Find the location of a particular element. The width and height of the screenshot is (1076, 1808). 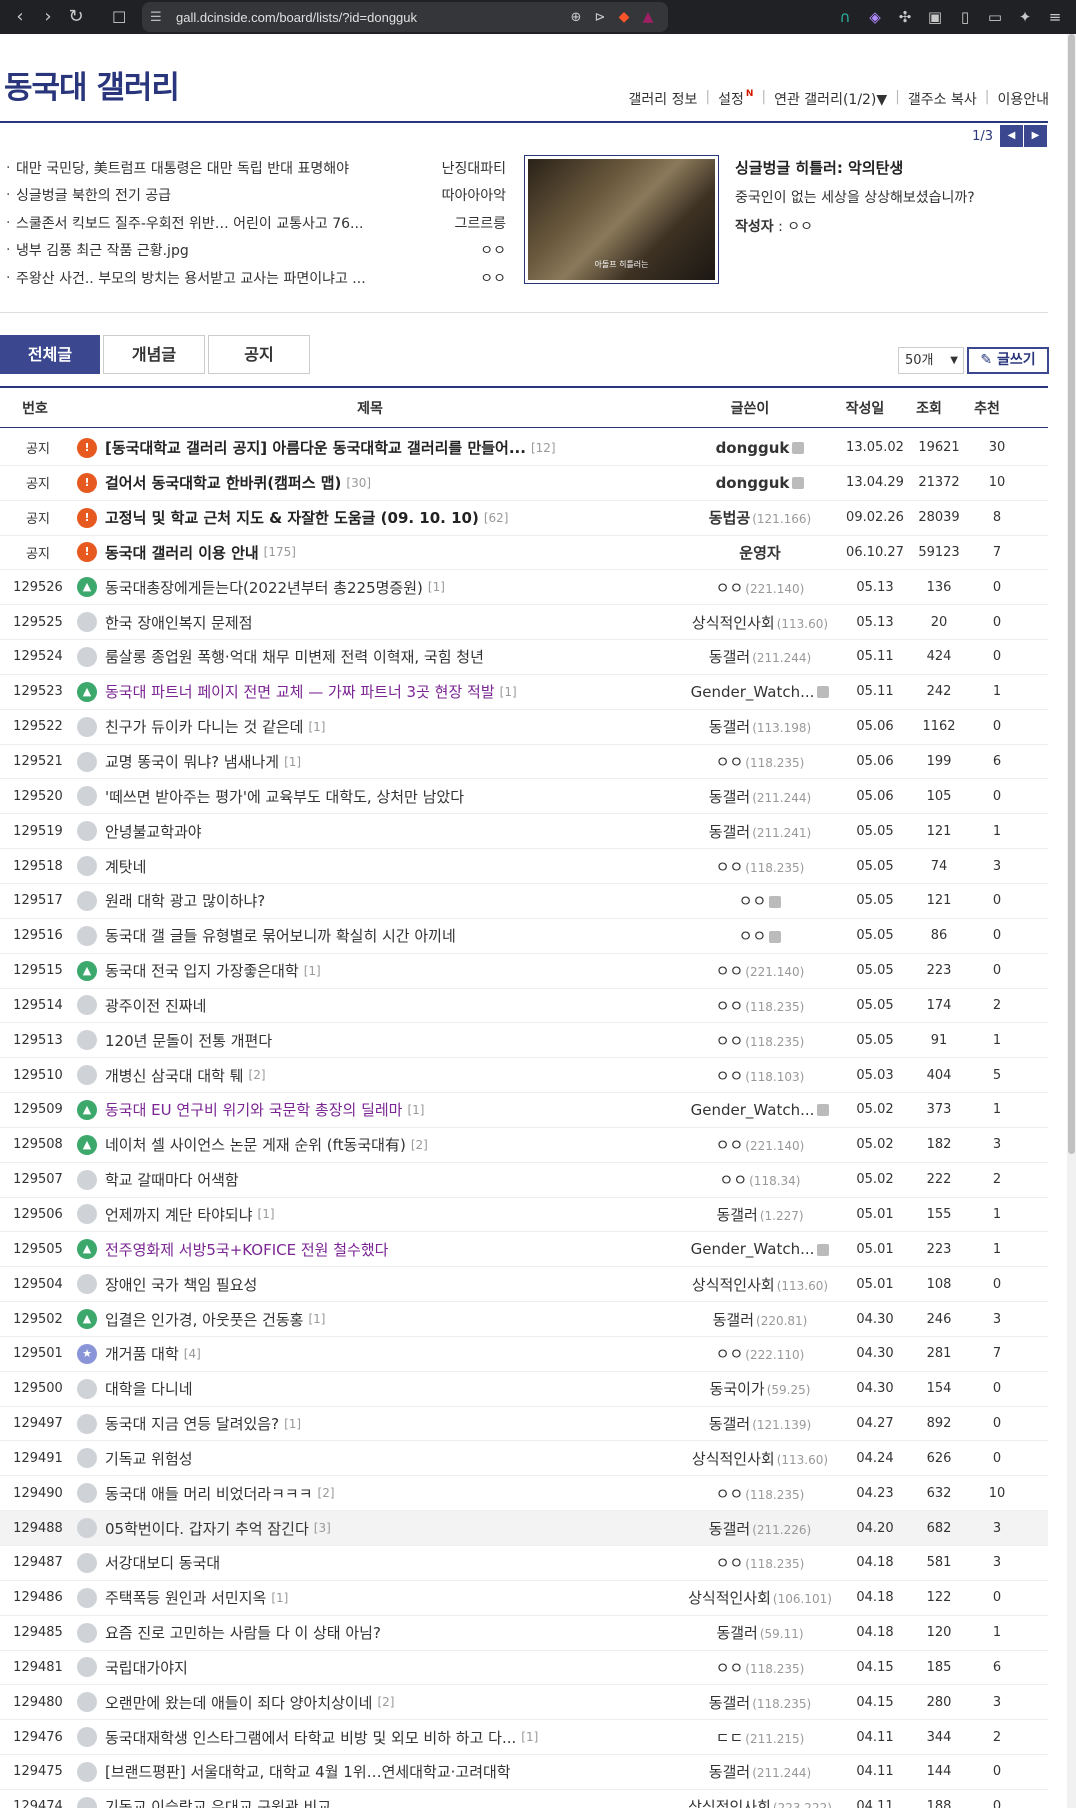

post-writer: 동갤러 (211.226) is located at coordinates (760, 1528).